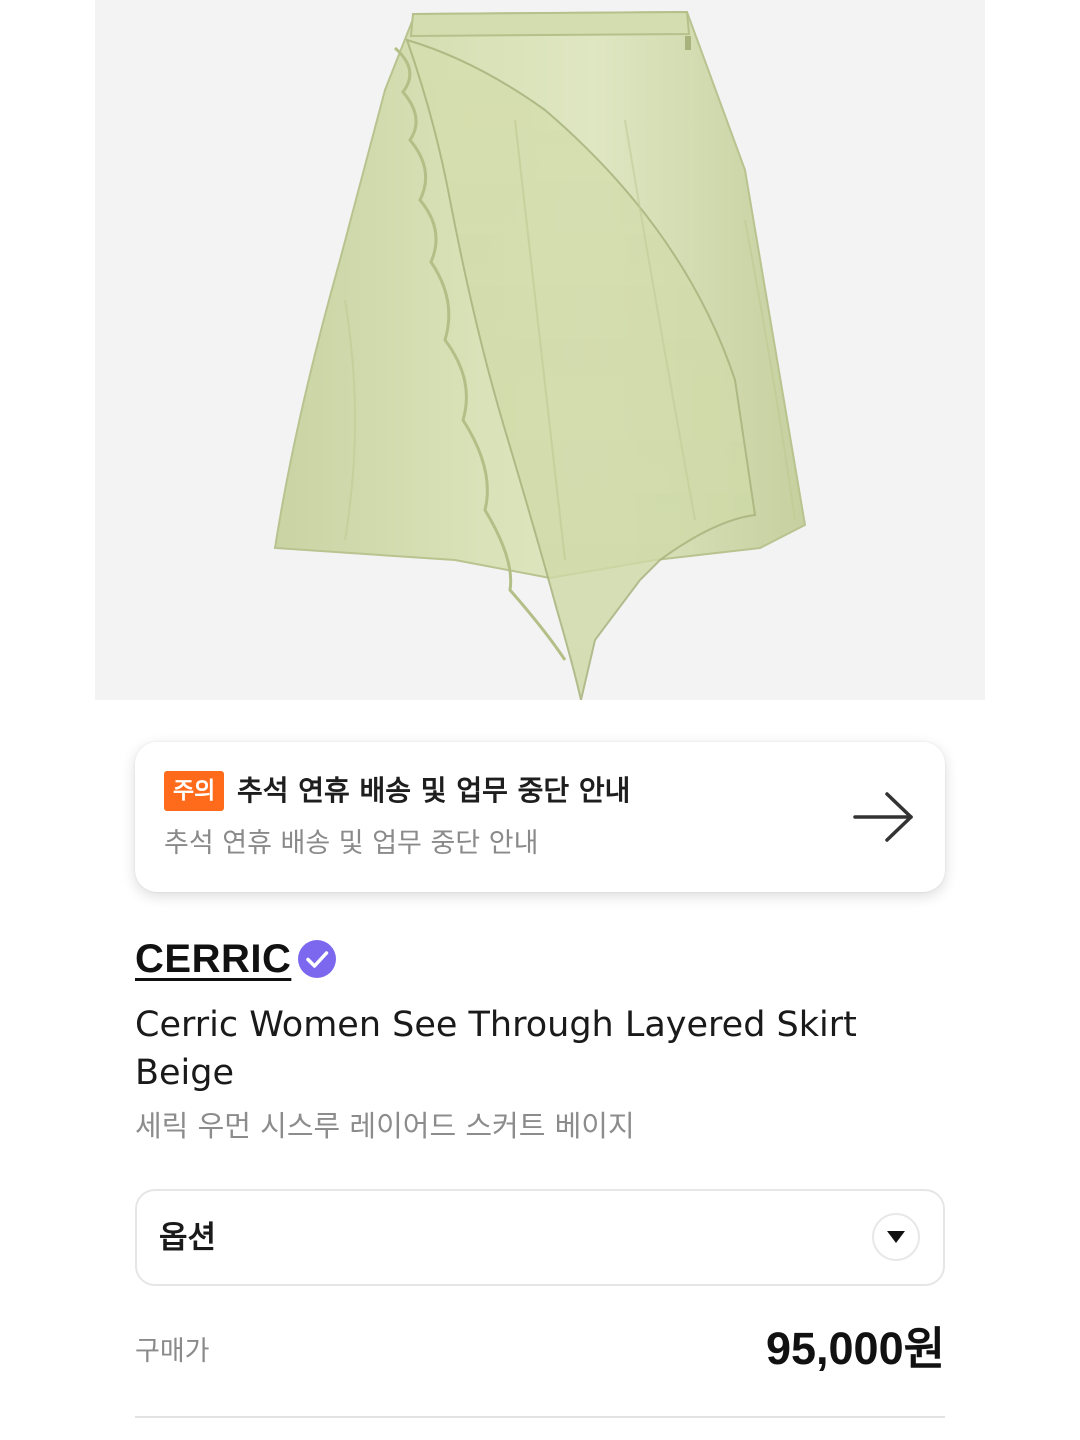  What do you see at coordinates (884, 817) in the screenshot?
I see `arrow-right-icon` at bounding box center [884, 817].